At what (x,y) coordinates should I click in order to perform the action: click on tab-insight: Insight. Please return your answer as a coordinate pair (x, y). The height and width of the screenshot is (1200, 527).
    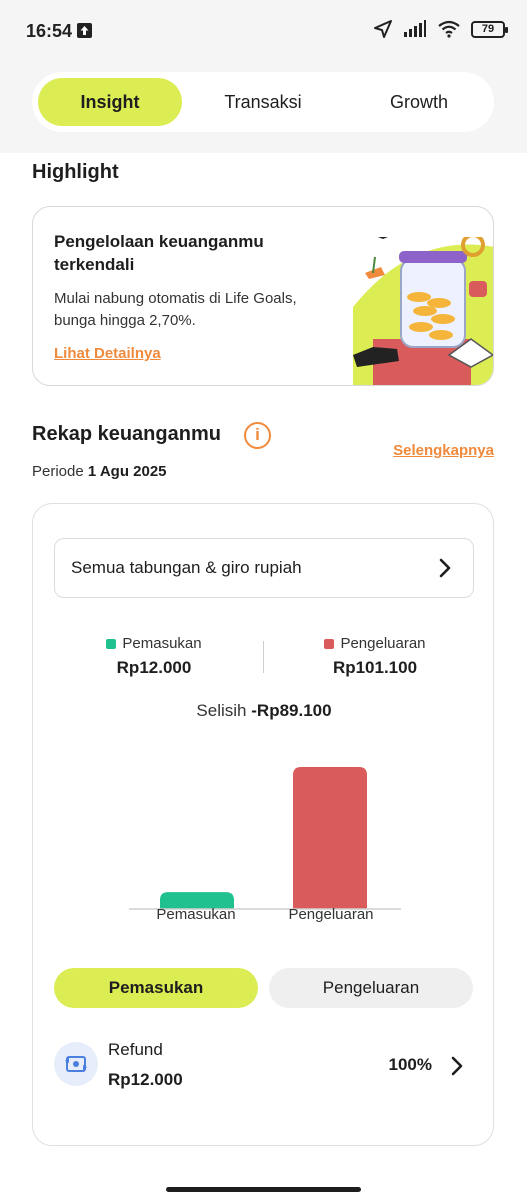
    Looking at the image, I should click on (110, 102).